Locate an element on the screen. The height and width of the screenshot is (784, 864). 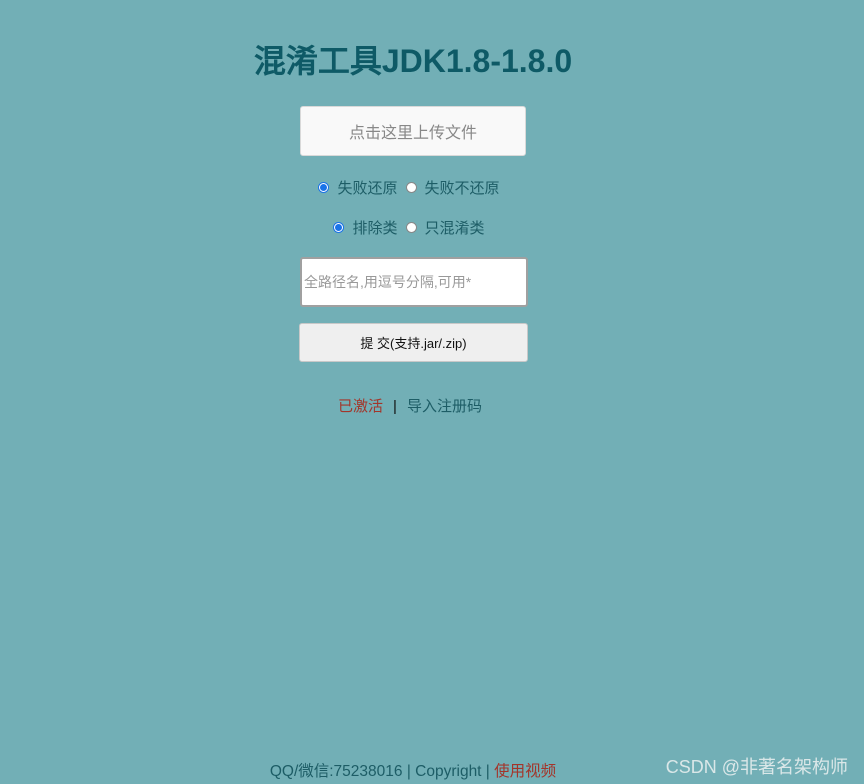
package-names-input: 全路径名,用逗号分隔,可用* is located at coordinates (414, 282).